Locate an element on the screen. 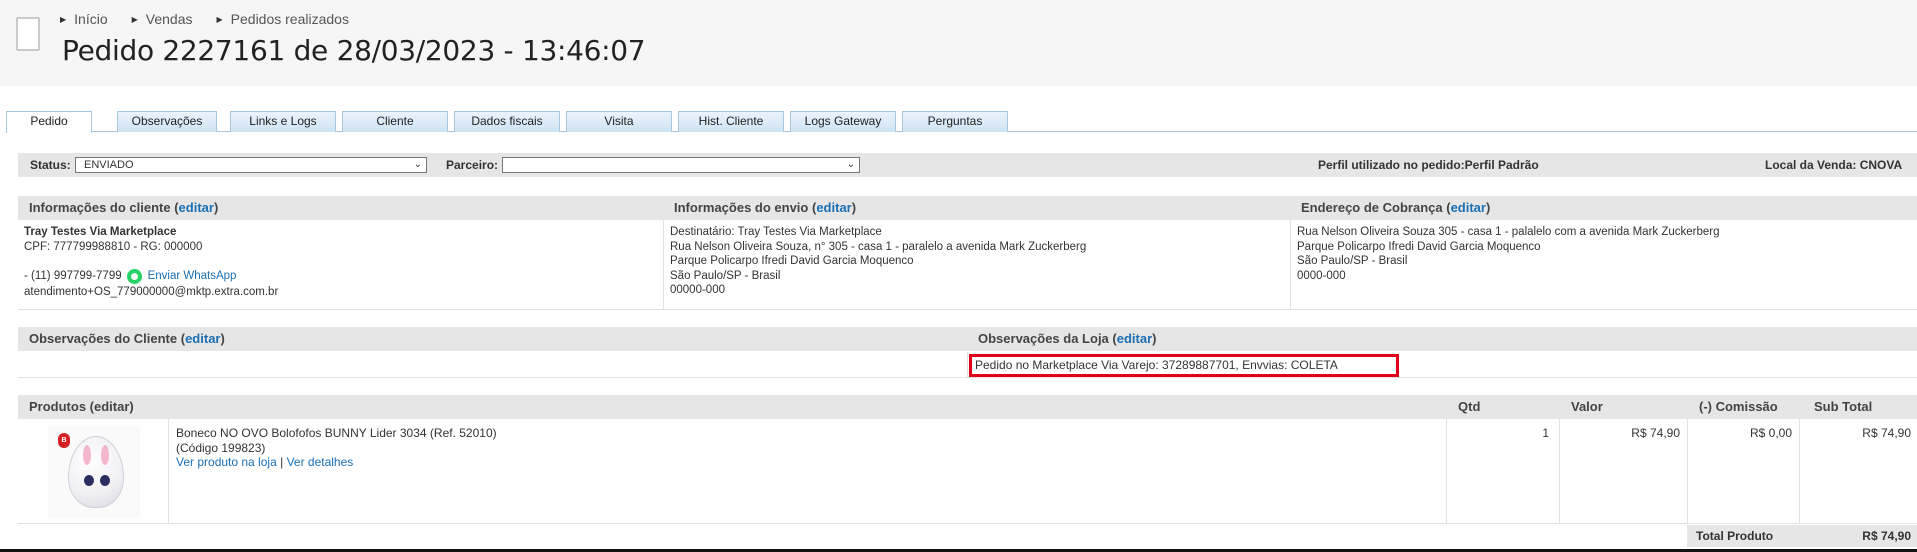  tab-hist-cliente: Hist. Cliente is located at coordinates (731, 121).